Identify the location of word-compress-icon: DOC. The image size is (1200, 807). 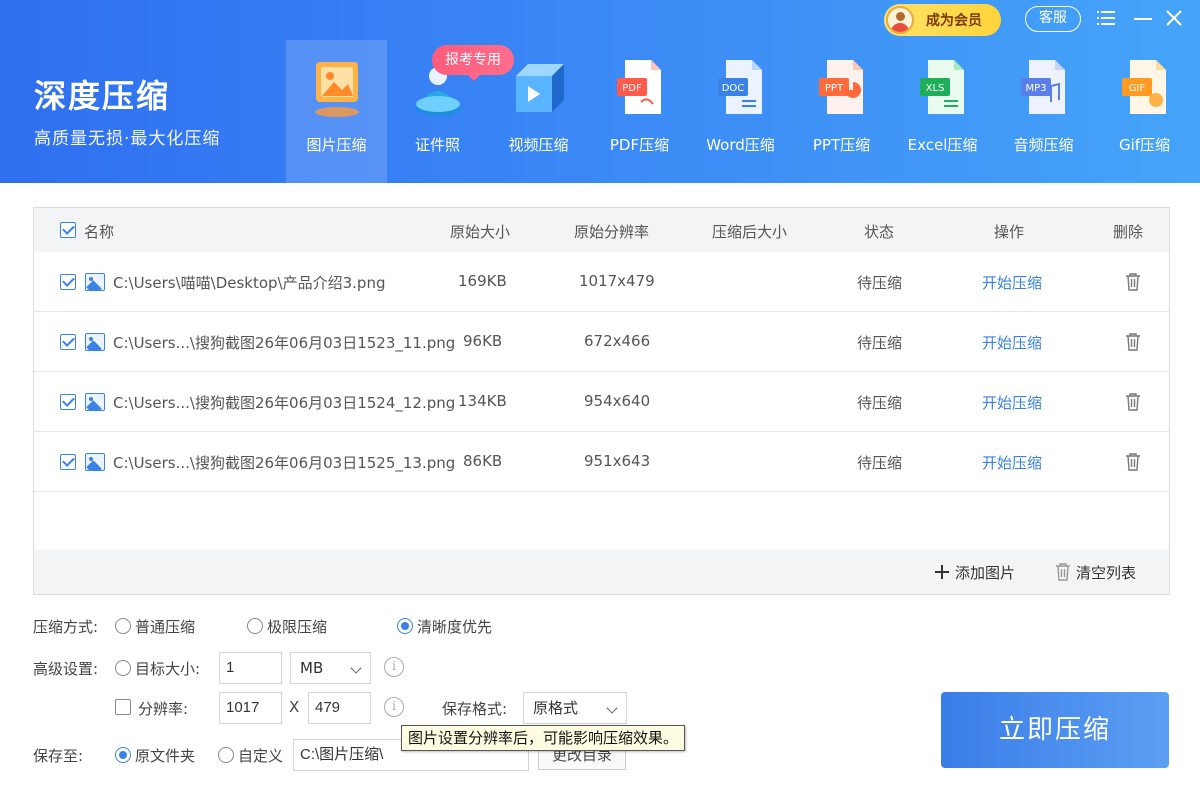
(739, 87).